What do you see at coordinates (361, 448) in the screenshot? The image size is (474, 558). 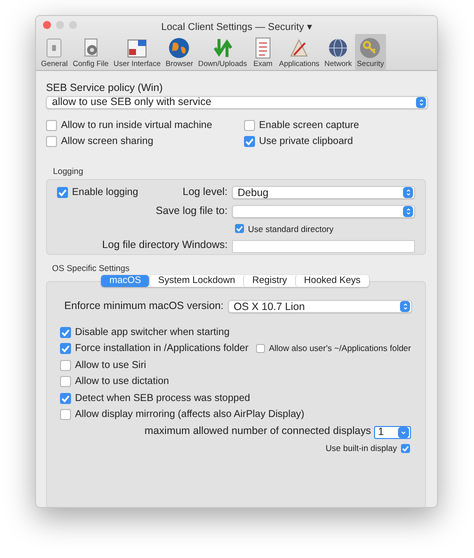 I see `checkbox-label: Use built-in display` at bounding box center [361, 448].